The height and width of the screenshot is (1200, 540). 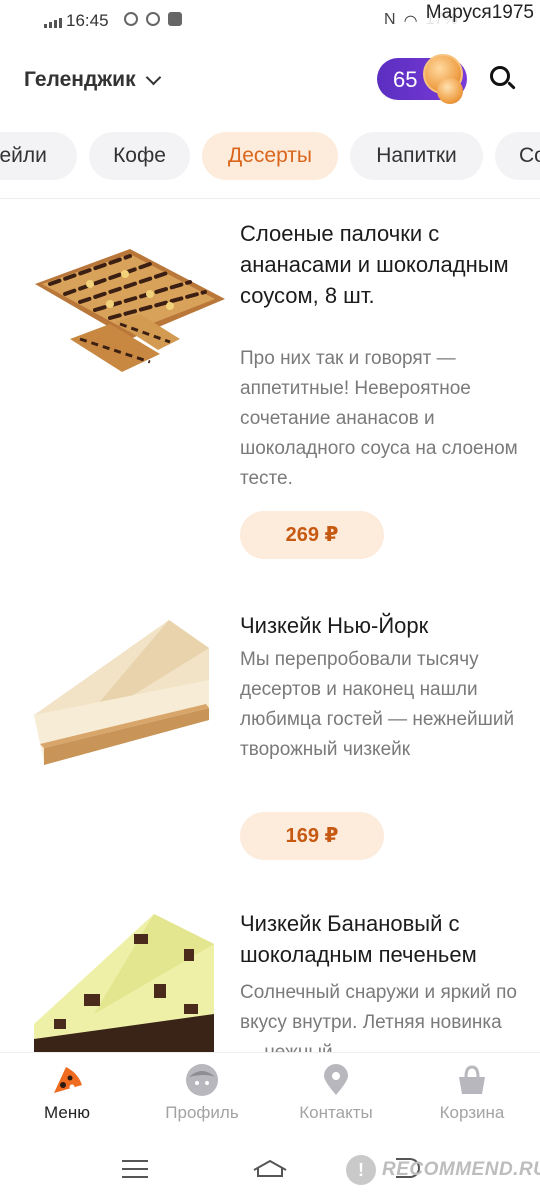 What do you see at coordinates (67, 1080) in the screenshot?
I see `pizza-icon` at bounding box center [67, 1080].